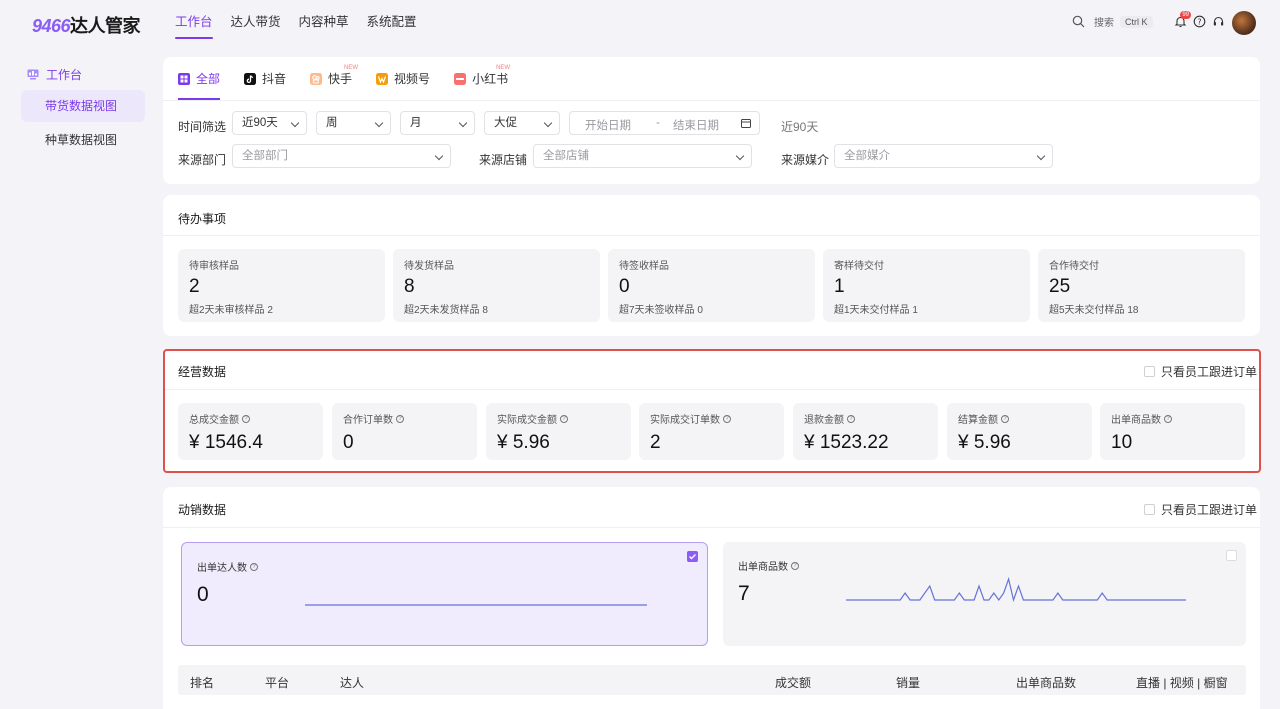 This screenshot has height=709, width=1280. What do you see at coordinates (64, 75) in the screenshot?
I see `sidebar-section-label: 工作台` at bounding box center [64, 75].